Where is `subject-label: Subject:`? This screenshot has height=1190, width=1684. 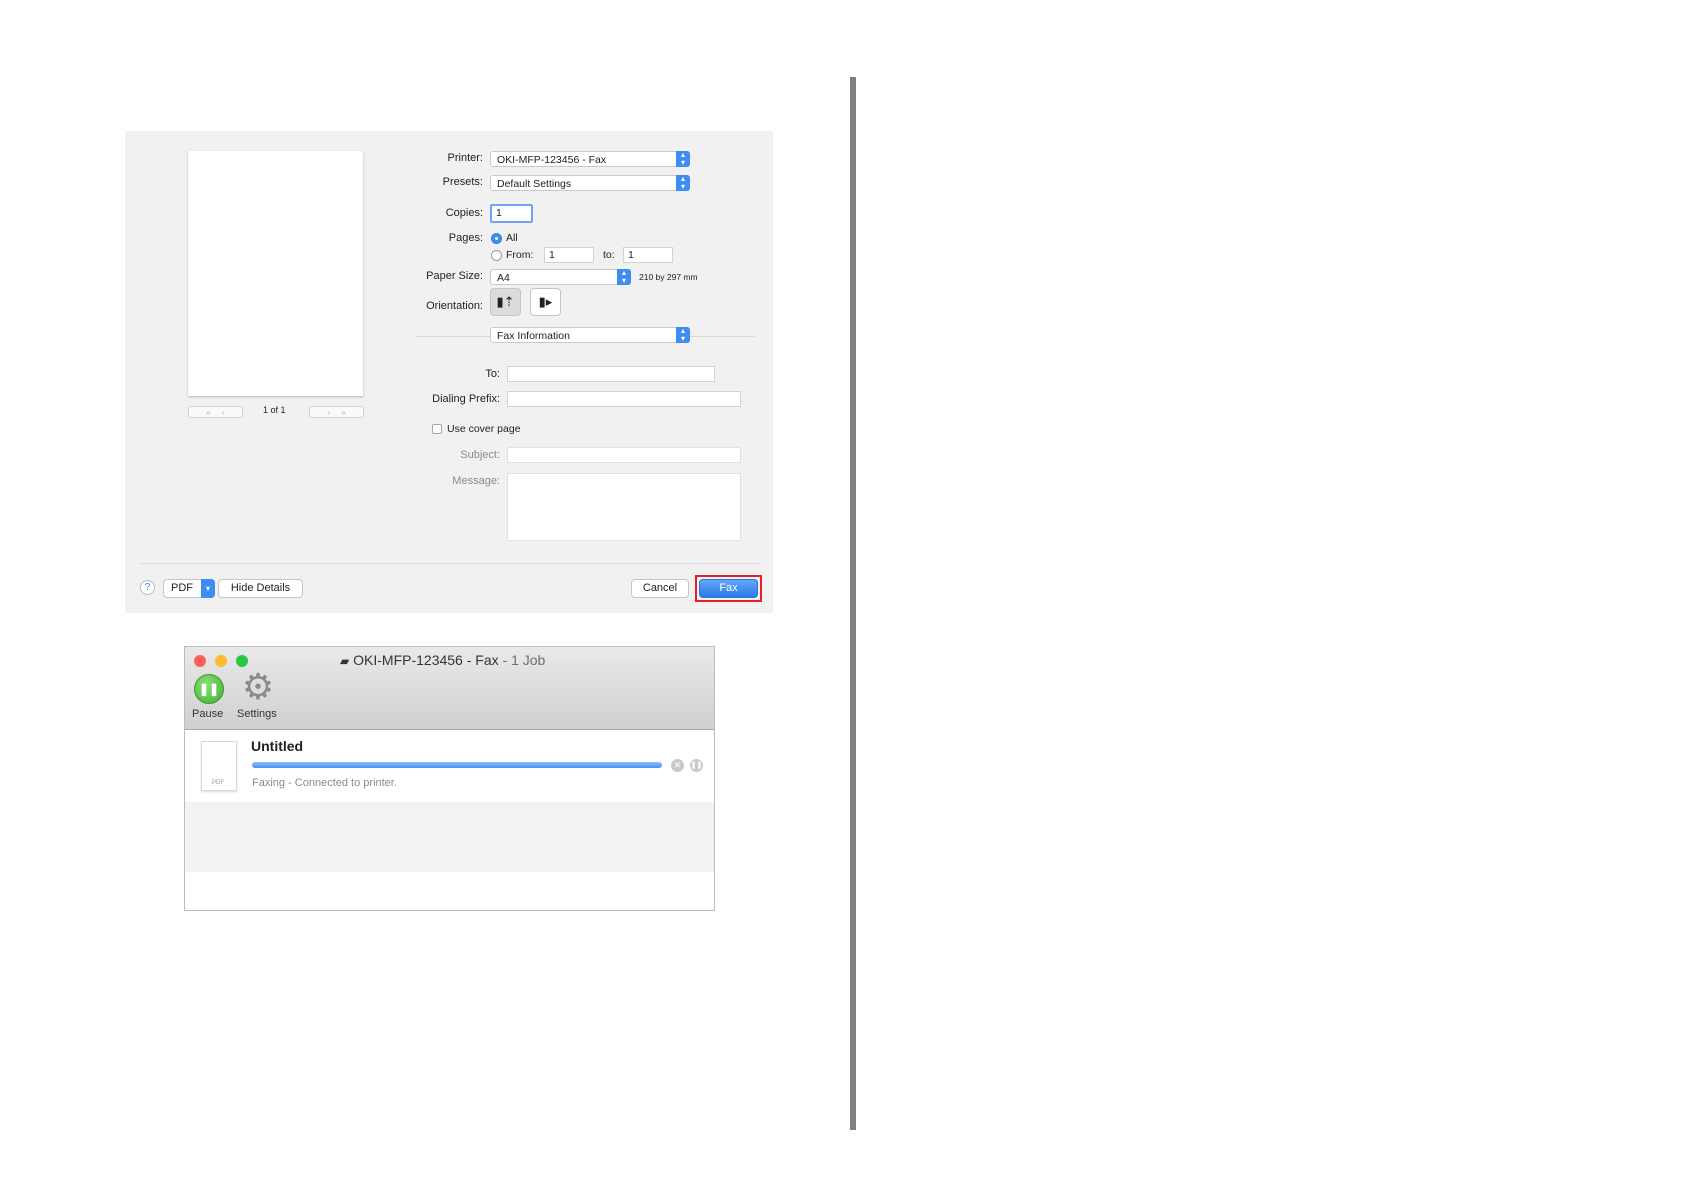 subject-label: Subject: is located at coordinates (480, 455).